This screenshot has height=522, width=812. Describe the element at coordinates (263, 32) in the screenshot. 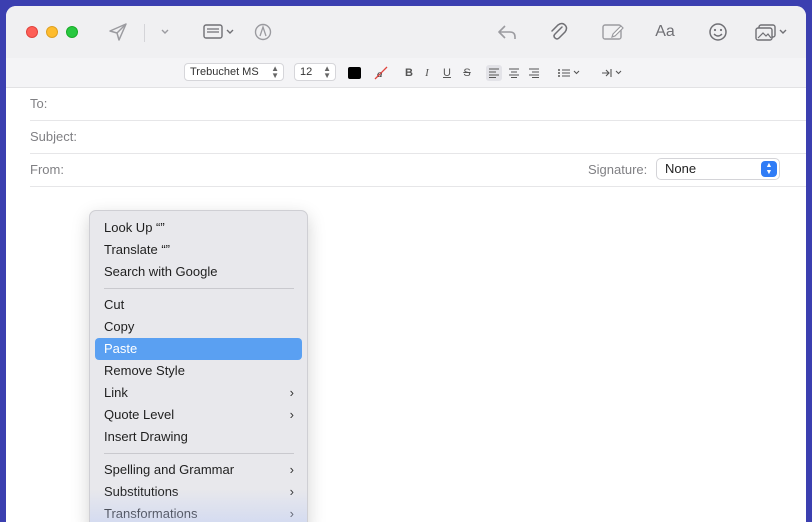

I see `markup-icon` at that location.